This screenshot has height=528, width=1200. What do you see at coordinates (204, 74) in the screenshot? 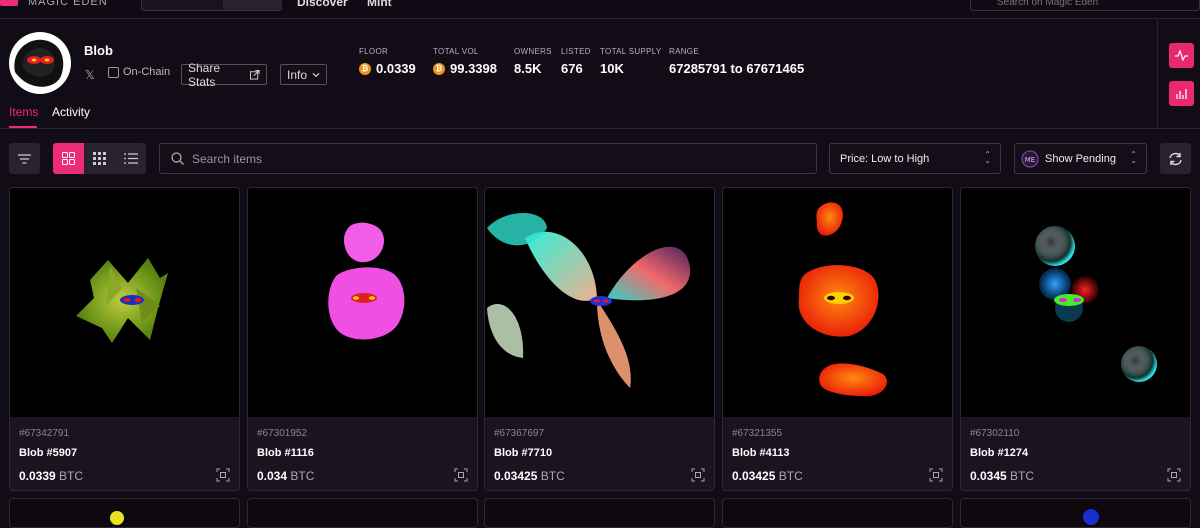
I see `share-stats-label: Share Stats` at bounding box center [204, 74].